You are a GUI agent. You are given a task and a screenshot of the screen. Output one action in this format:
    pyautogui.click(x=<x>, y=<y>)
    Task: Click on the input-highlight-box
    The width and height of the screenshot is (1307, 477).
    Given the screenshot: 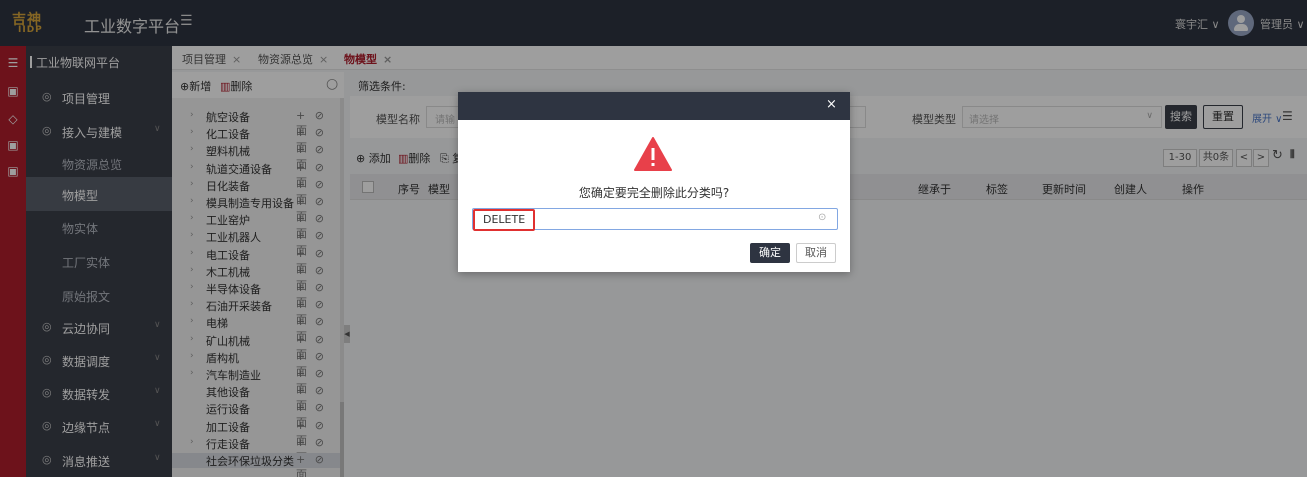 What is the action you would take?
    pyautogui.click(x=504, y=220)
    